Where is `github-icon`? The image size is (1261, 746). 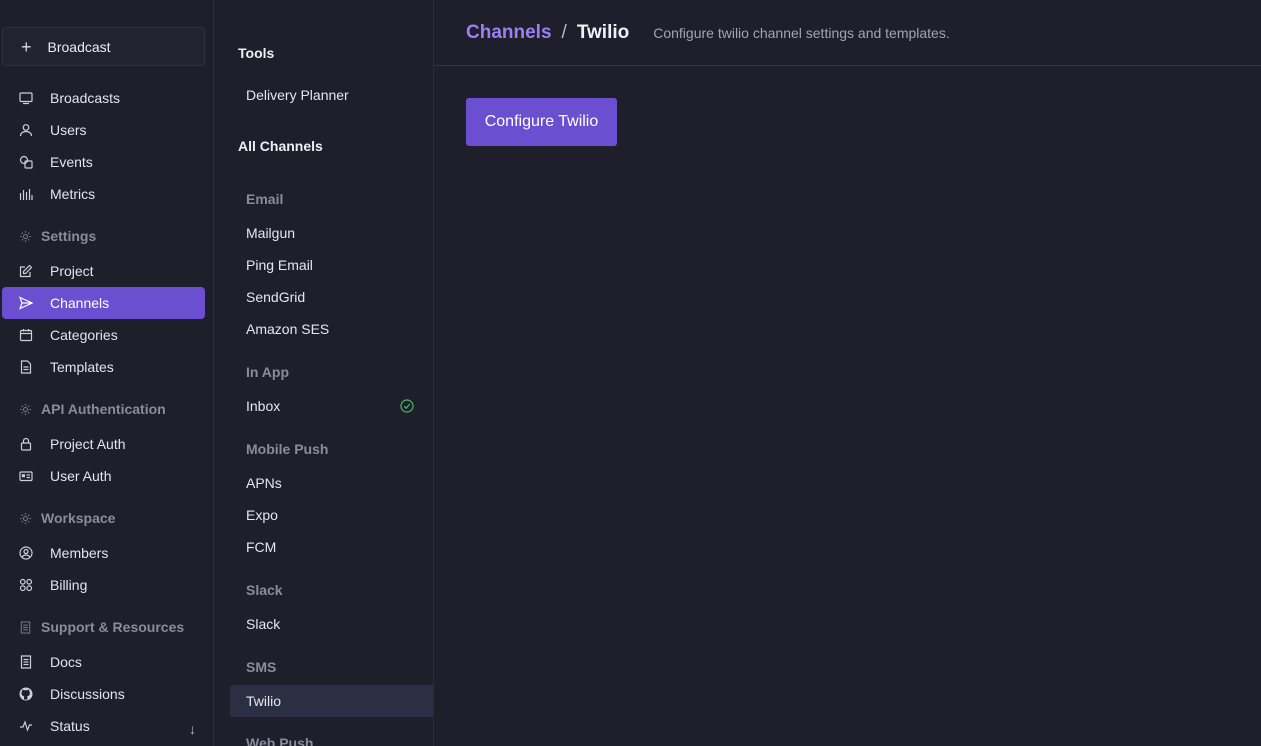
github-icon is located at coordinates (26, 694).